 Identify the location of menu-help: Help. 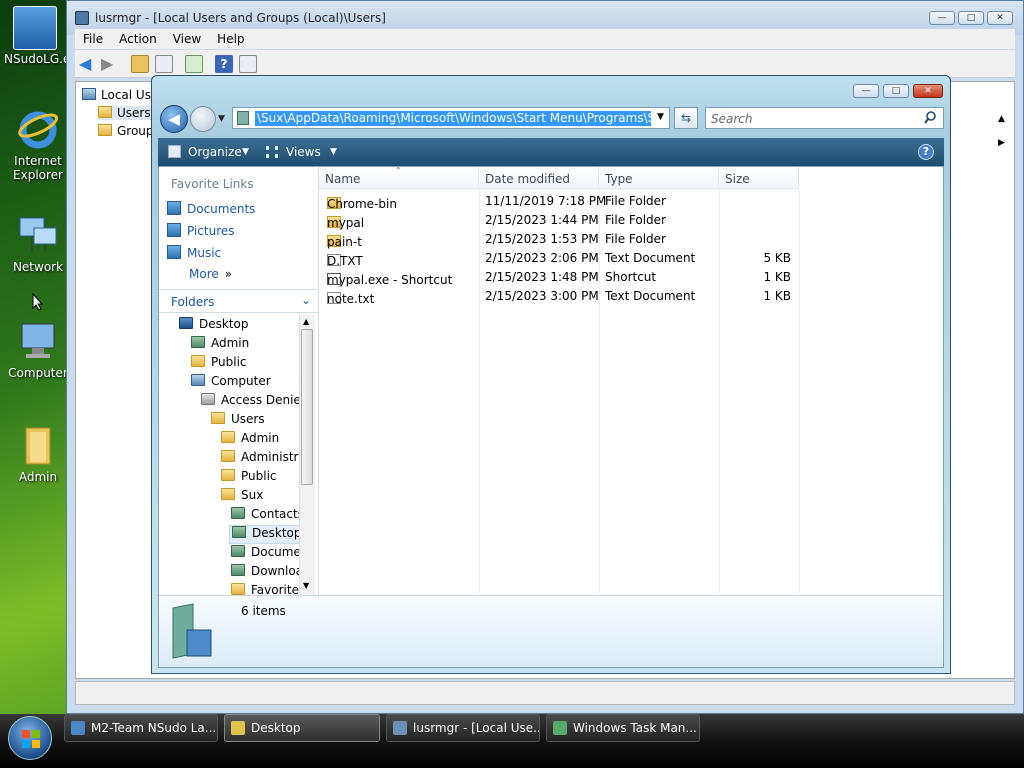
(230, 39).